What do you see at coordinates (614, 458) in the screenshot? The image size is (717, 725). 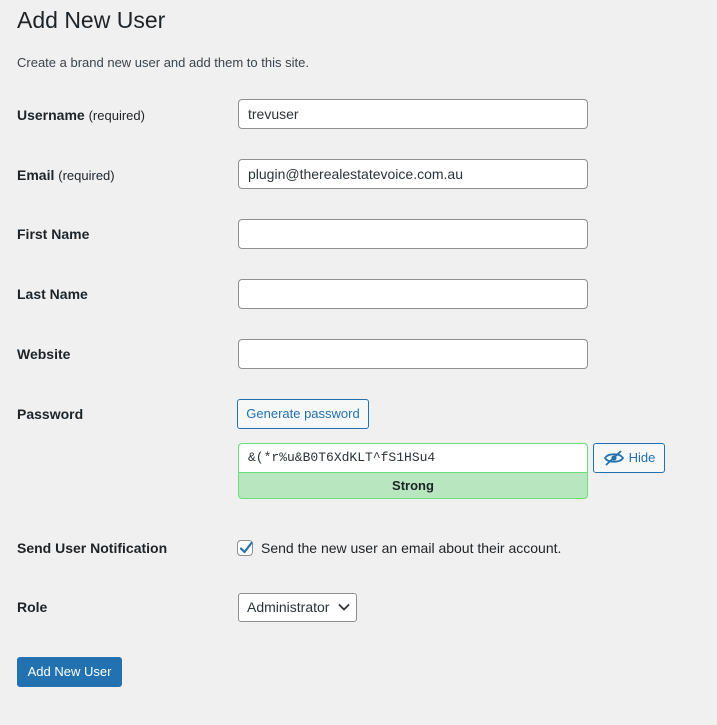 I see `eye-slash-icon` at bounding box center [614, 458].